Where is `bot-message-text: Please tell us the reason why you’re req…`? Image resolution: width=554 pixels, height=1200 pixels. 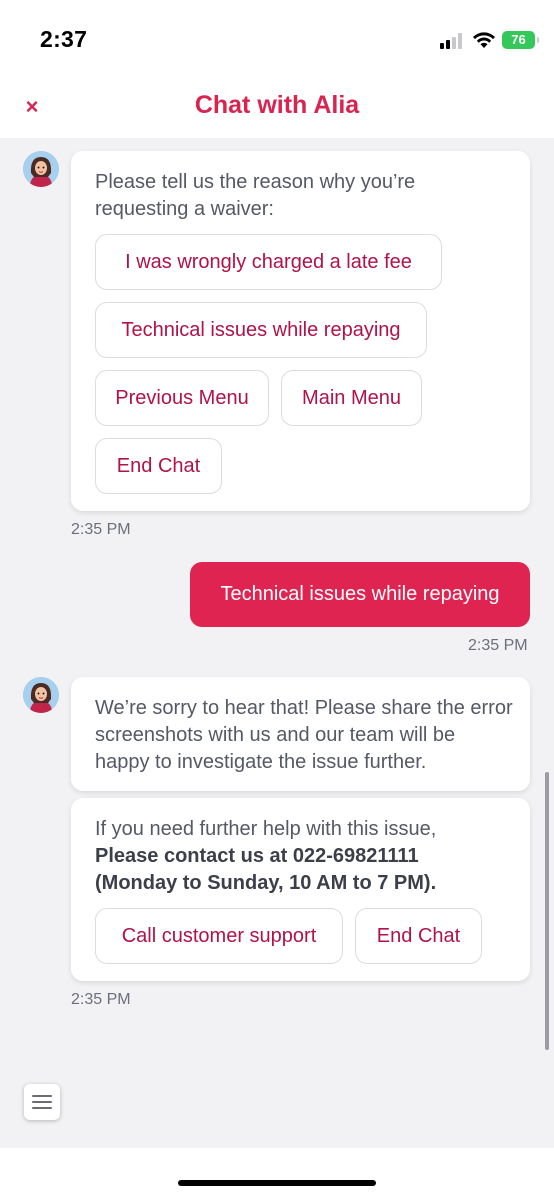
bot-message-text: Please tell us the reason why you’re req… is located at coordinates (255, 195).